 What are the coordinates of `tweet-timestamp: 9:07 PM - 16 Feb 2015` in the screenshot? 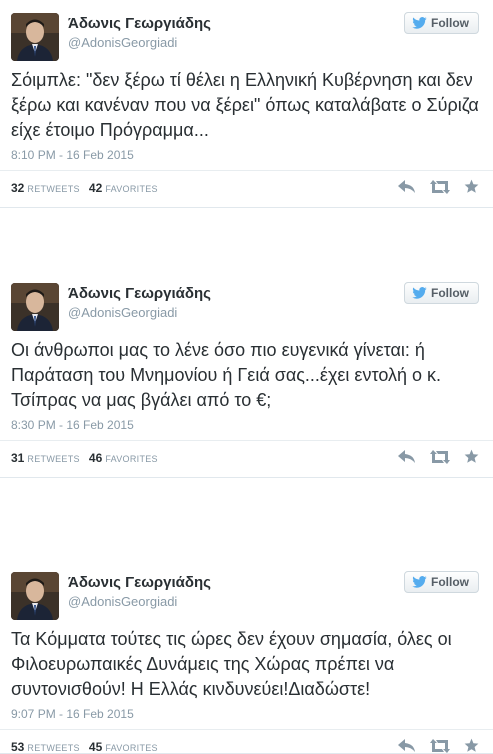 It's located at (72, 714).